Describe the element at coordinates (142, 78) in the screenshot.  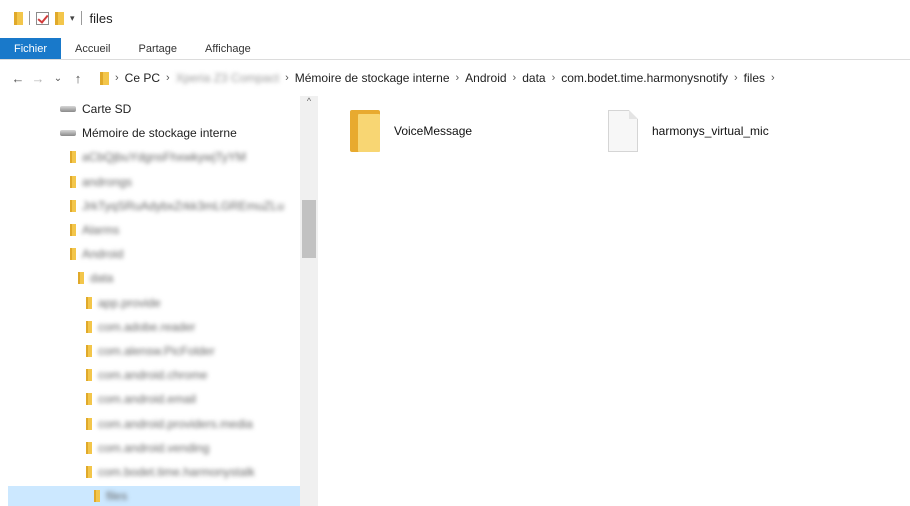
I see `breadcrumb-item: Ce PC` at that location.